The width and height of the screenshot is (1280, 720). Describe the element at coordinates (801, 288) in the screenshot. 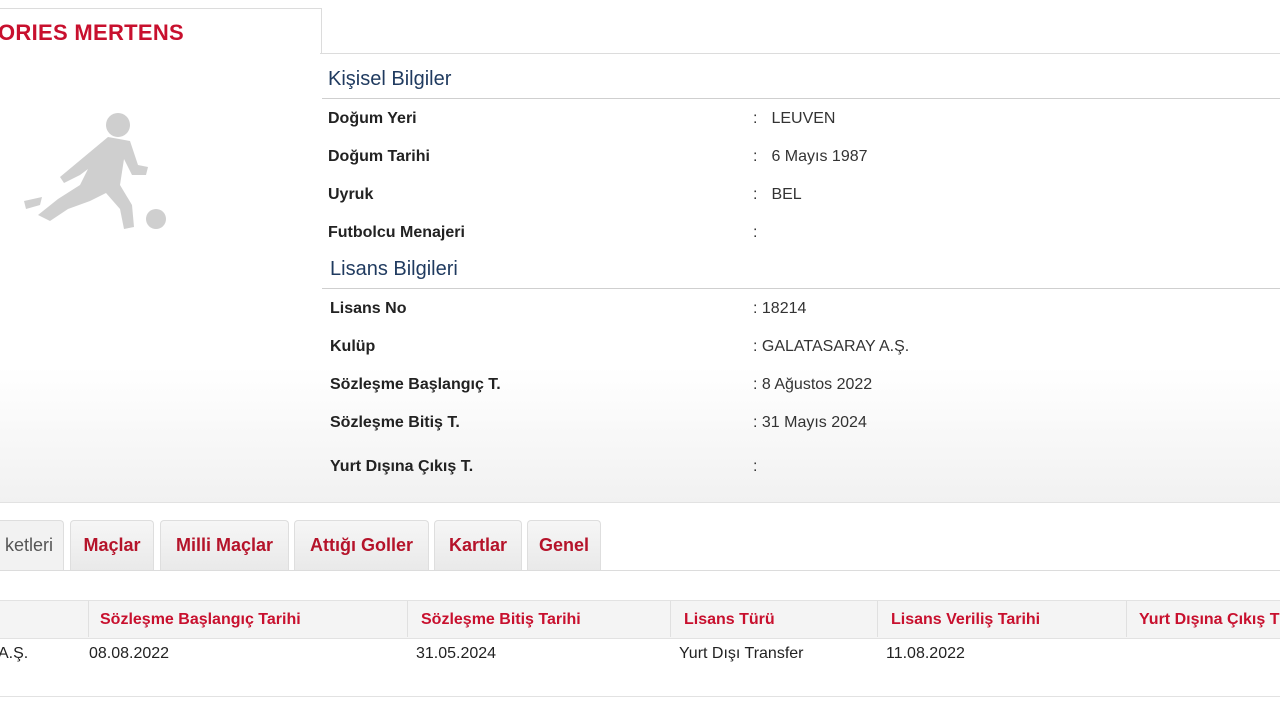

I see `license-info-divider` at that location.